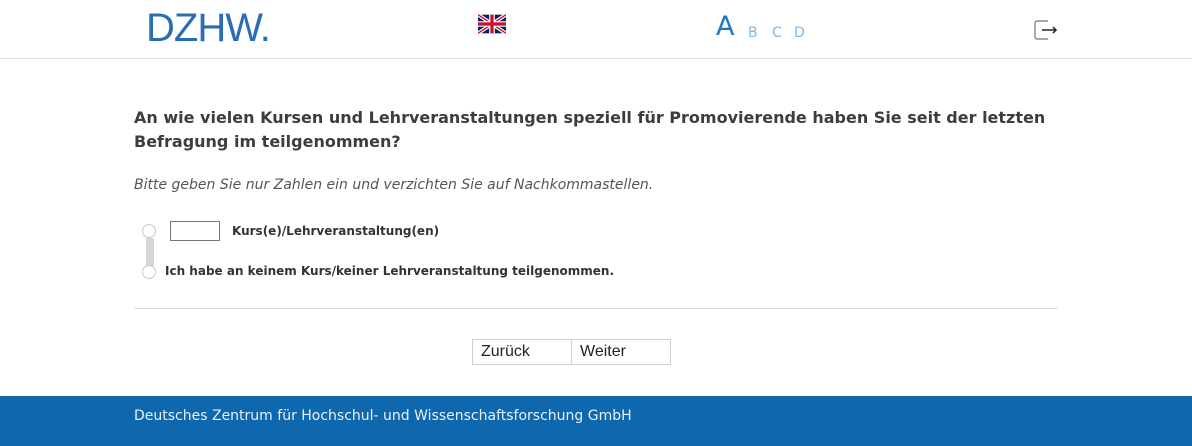 The height and width of the screenshot is (446, 1192). Describe the element at coordinates (596, 29) in the screenshot. I see `header: DZHW. A B C D` at that location.